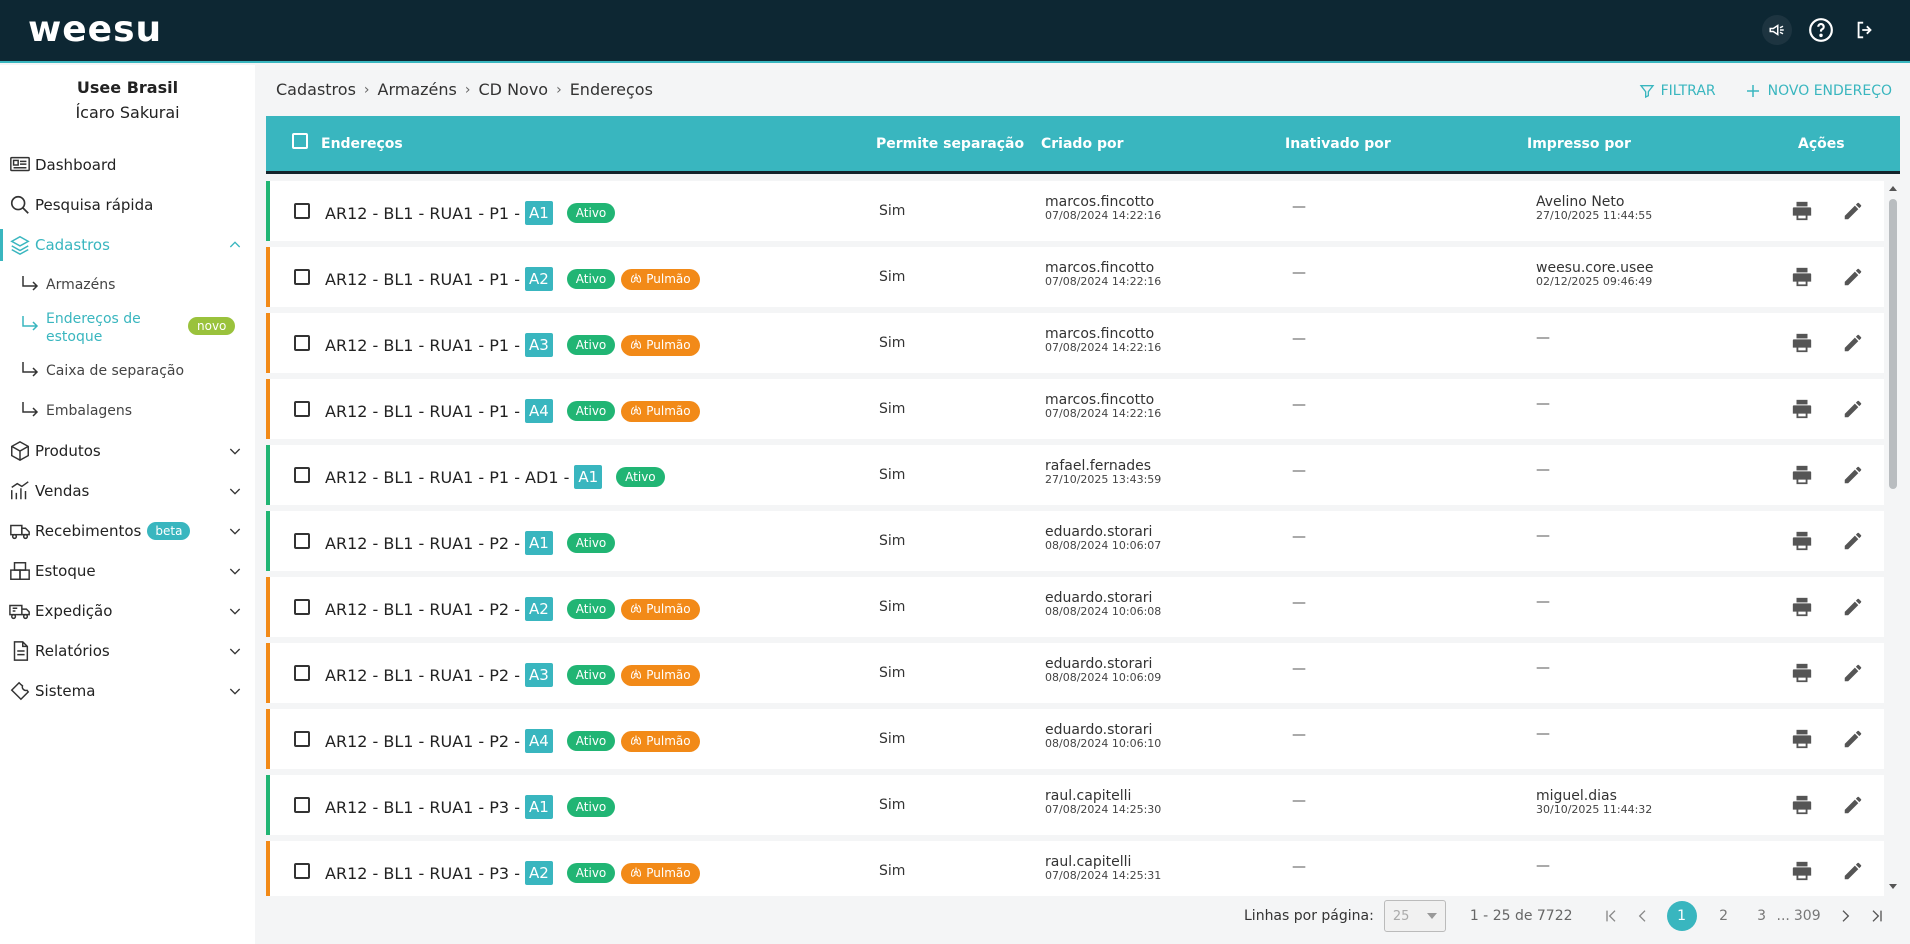  I want to click on sidebar-subitem-enderecos: Endereços de estoque novo, so click(127, 328).